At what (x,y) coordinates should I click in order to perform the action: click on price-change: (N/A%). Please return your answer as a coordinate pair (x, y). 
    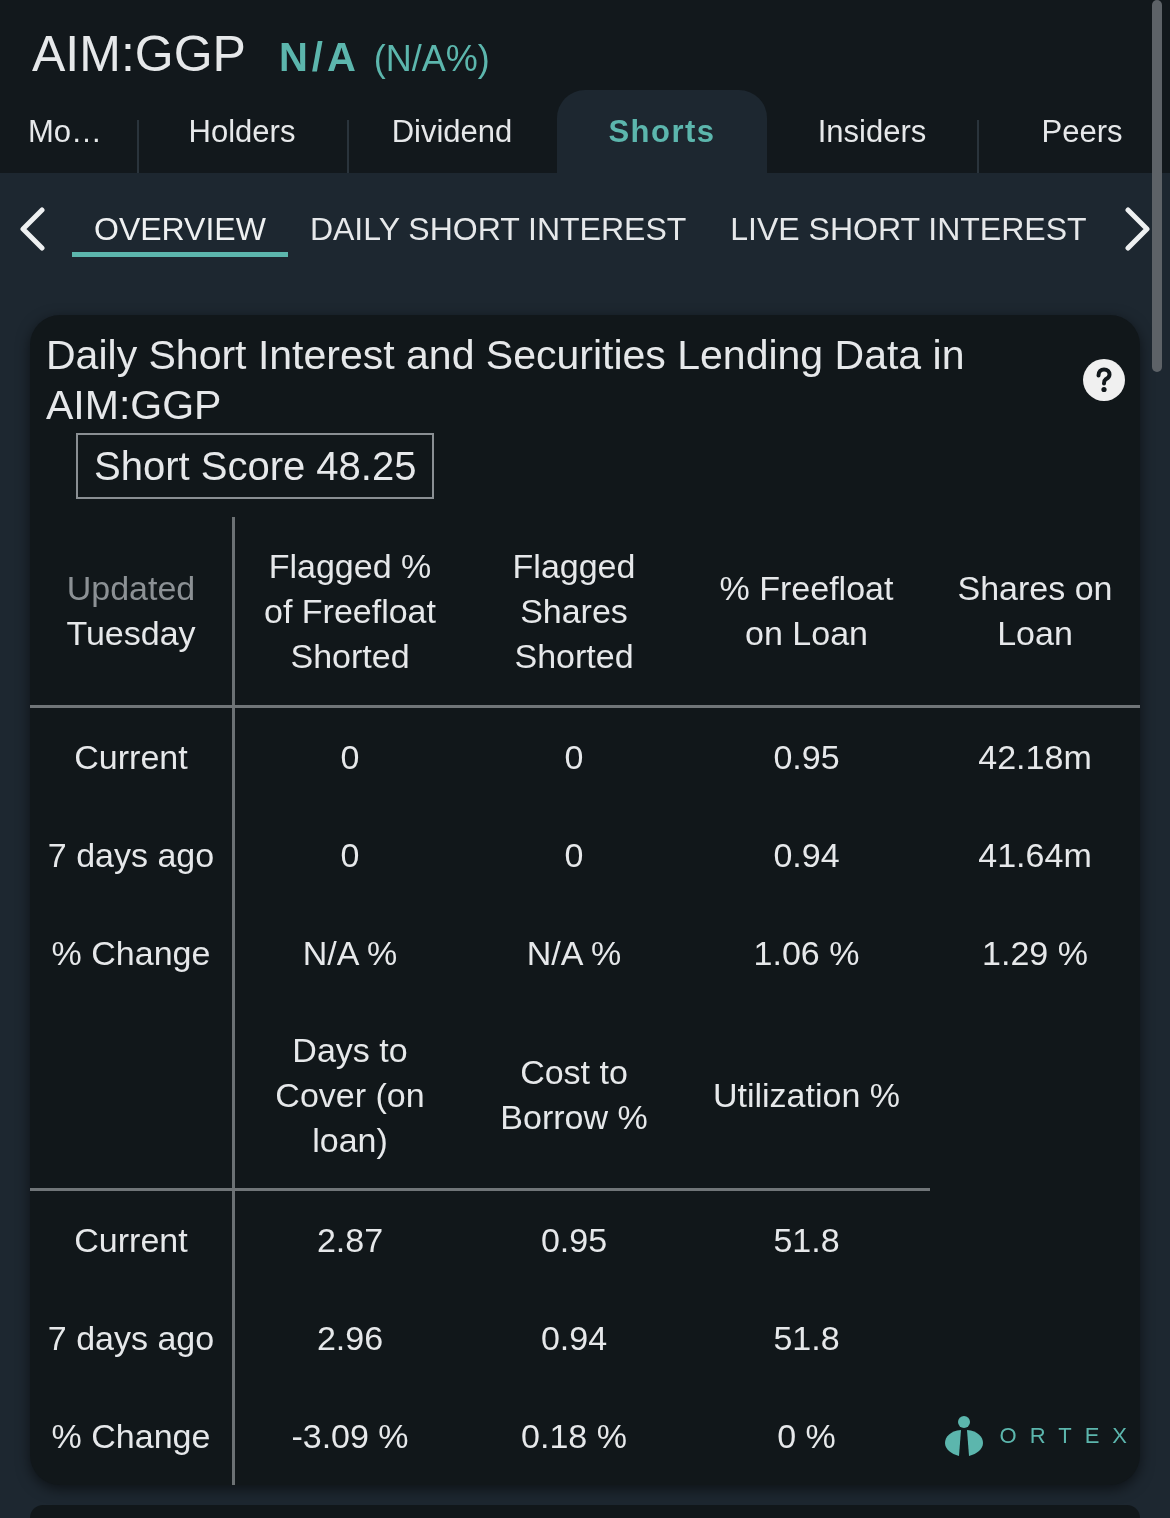
    Looking at the image, I should click on (431, 59).